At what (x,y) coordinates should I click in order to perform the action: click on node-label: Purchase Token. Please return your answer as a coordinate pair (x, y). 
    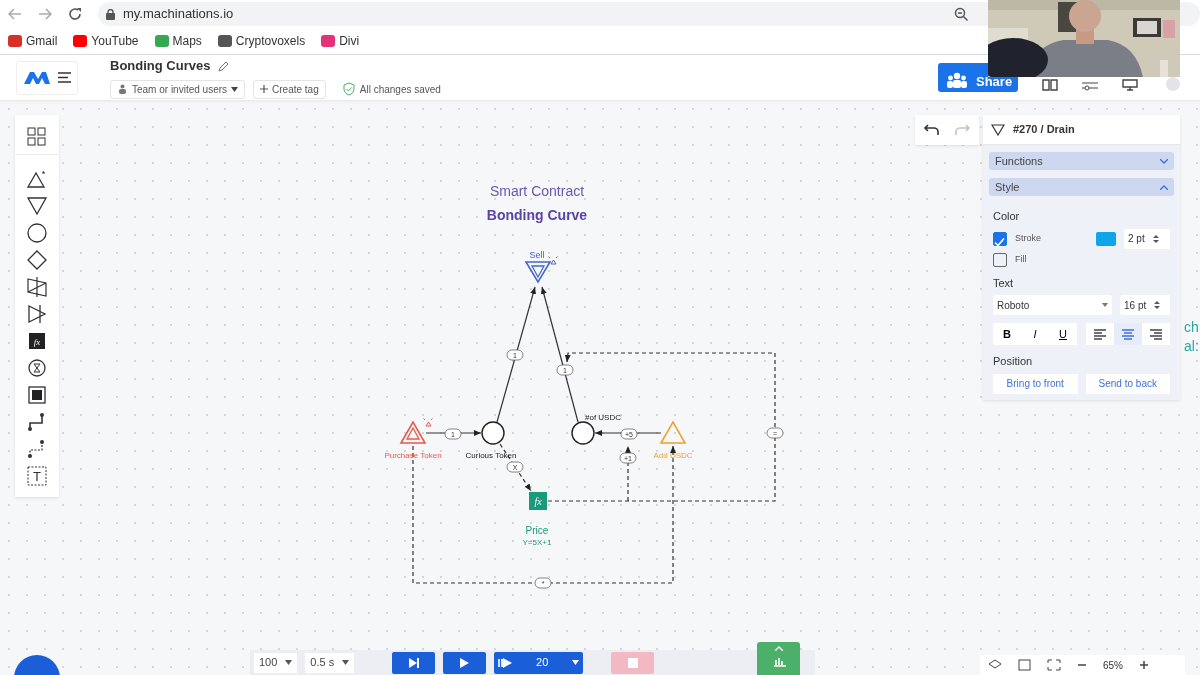
    Looking at the image, I should click on (413, 455).